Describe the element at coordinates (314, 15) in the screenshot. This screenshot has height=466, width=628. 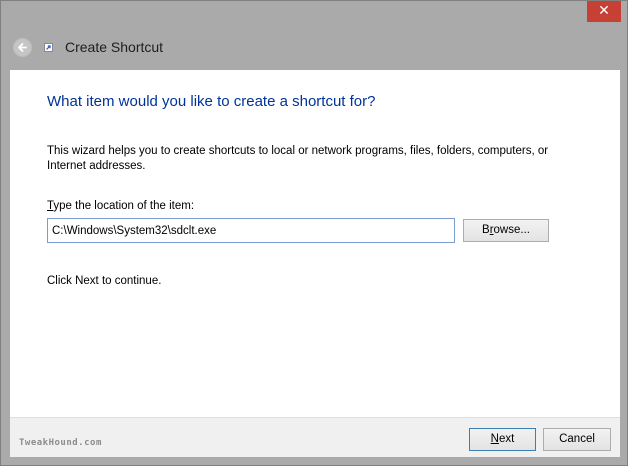
I see `title-bar: ✕` at that location.